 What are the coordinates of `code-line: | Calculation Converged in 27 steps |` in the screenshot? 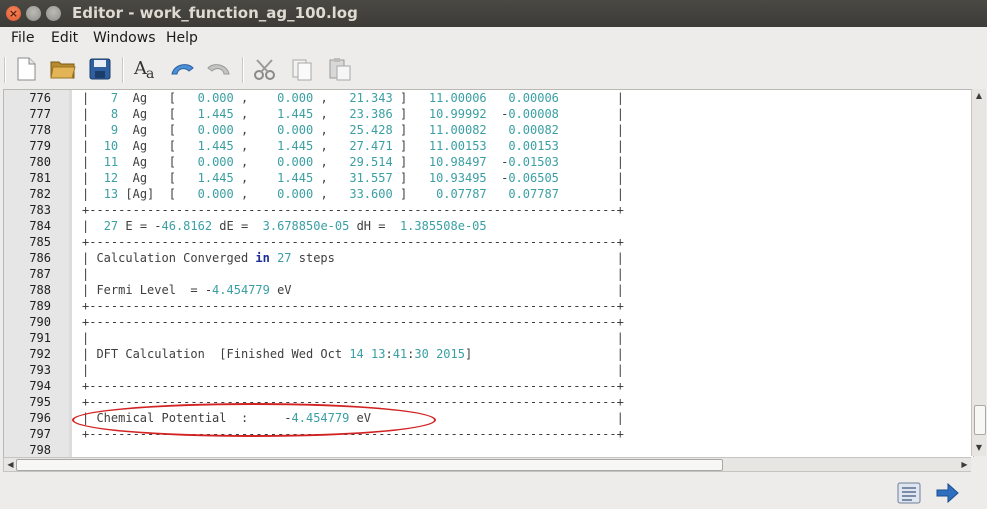 It's located at (353, 258).